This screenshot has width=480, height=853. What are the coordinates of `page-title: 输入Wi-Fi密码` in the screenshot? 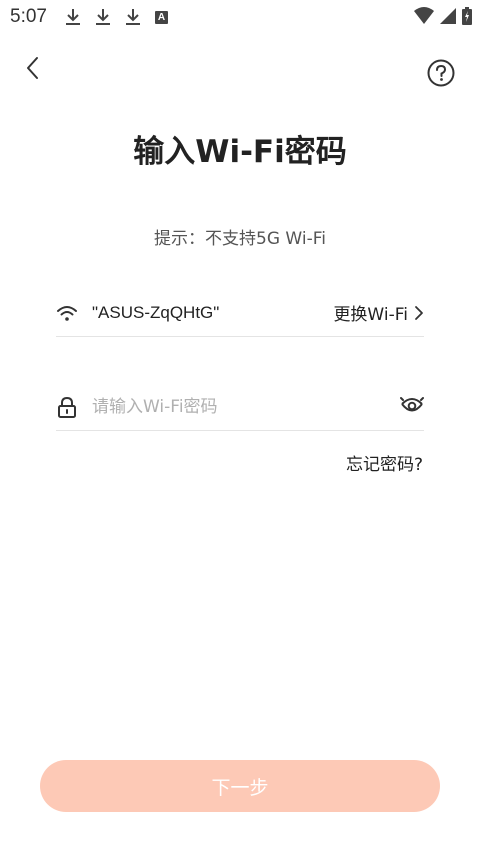 It's located at (240, 152).